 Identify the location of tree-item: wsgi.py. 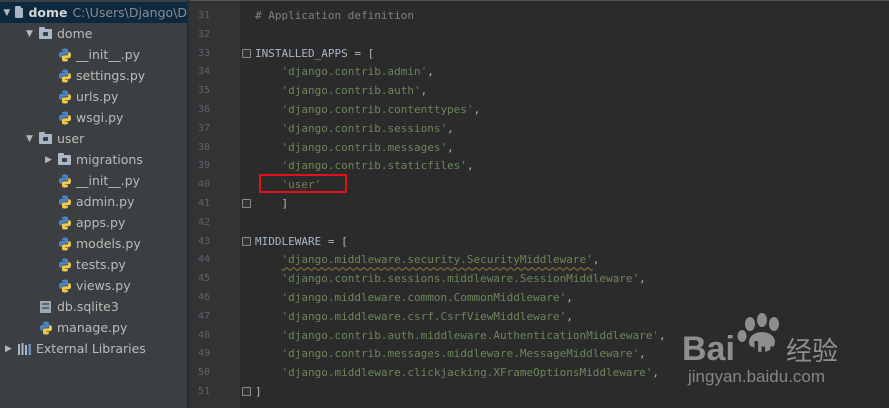
(93, 117).